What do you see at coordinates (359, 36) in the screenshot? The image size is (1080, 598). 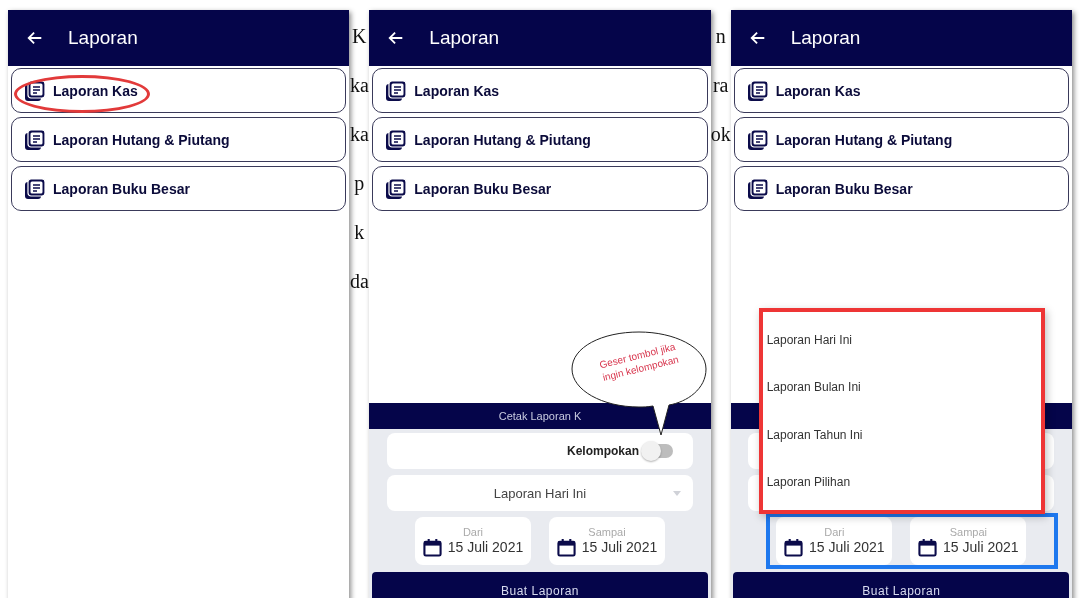 I see `document-text-fragment: K` at bounding box center [359, 36].